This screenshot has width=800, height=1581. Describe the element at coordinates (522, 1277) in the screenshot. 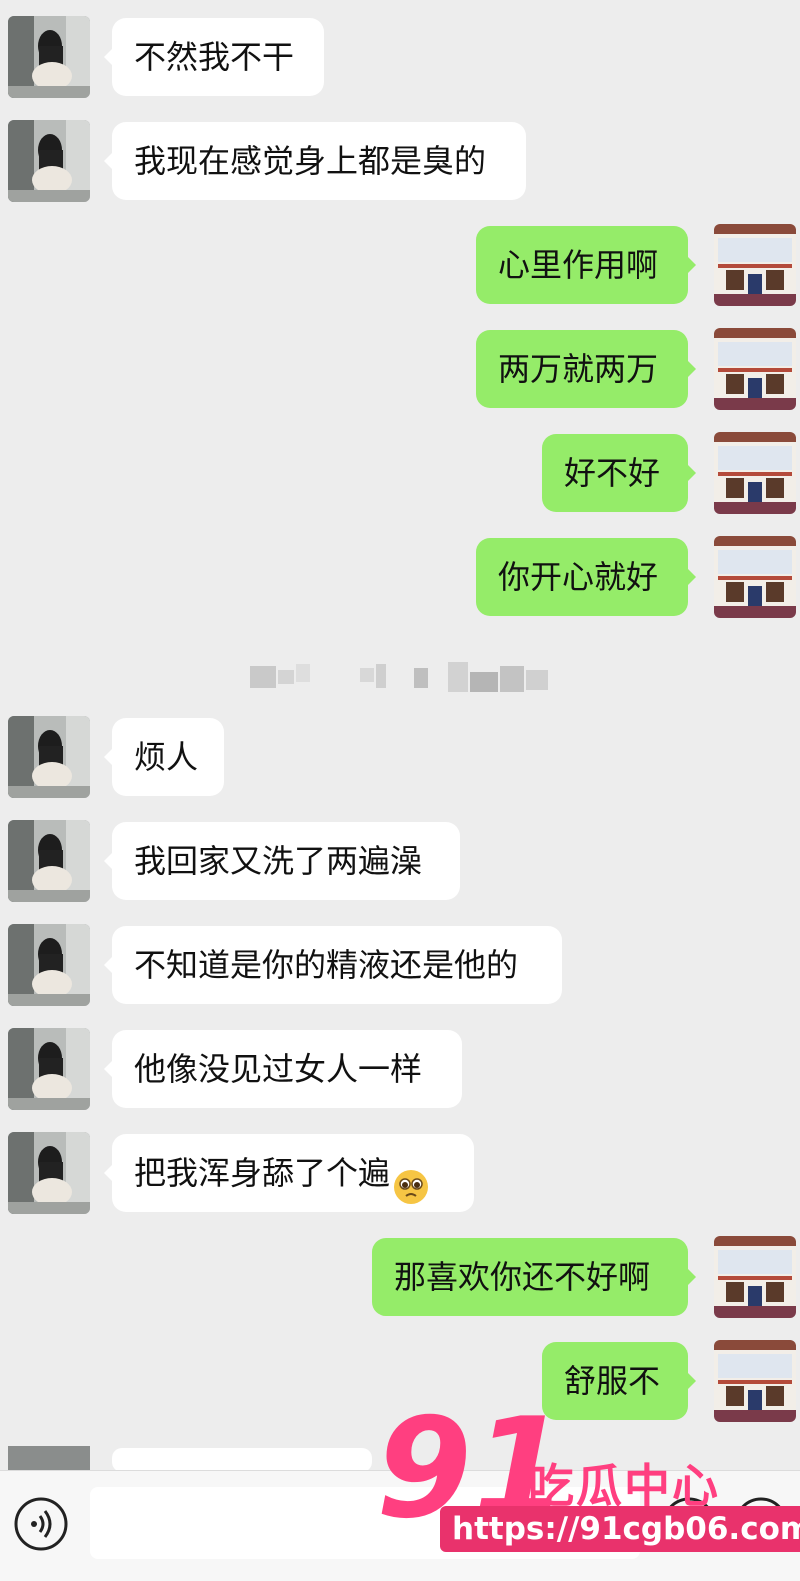

I see `message-text: 那喜欢你还不好啊` at that location.